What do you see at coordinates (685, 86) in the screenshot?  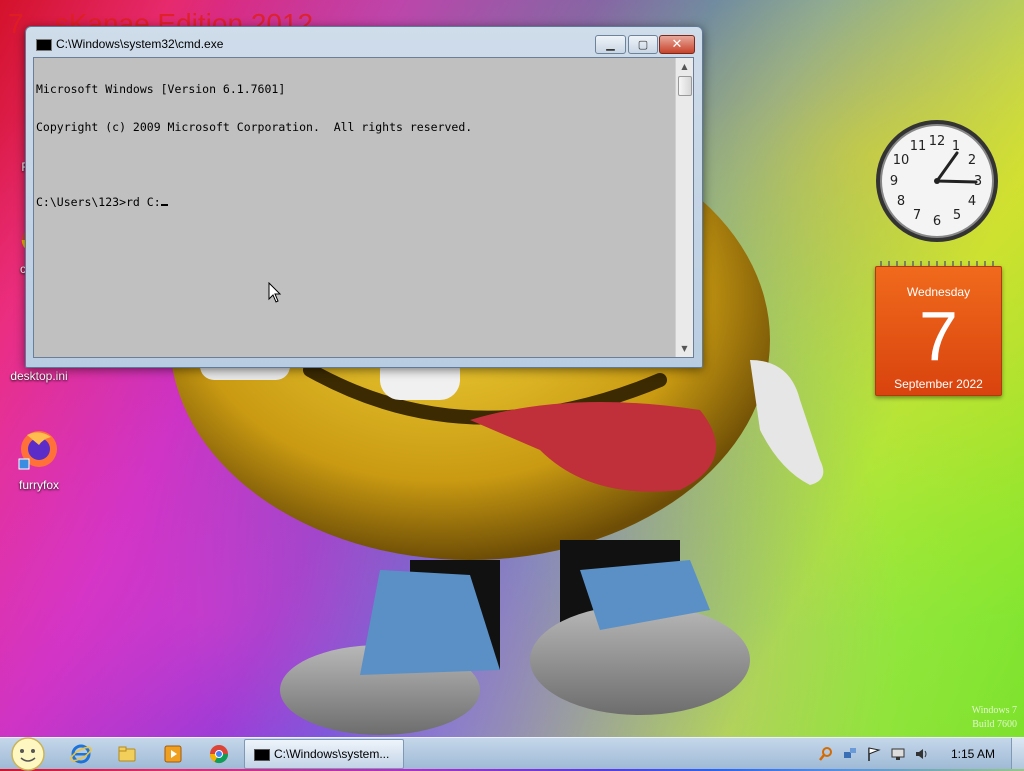 I see `scrollbar-thumb` at bounding box center [685, 86].